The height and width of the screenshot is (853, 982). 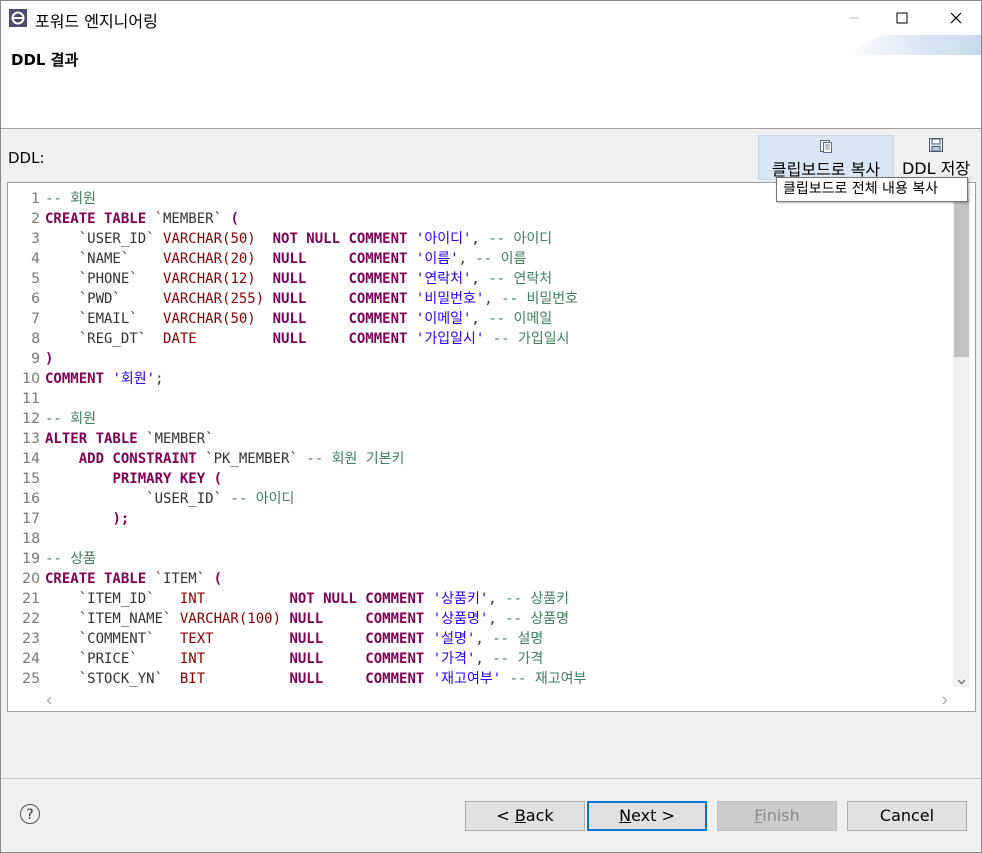 What do you see at coordinates (961, 278) in the screenshot?
I see `vertical-scroll-thumb` at bounding box center [961, 278].